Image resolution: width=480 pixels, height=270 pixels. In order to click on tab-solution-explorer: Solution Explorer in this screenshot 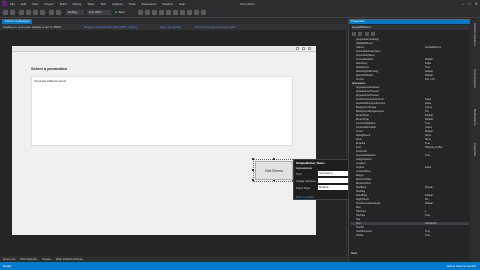, I will do `click(474, 34)`.